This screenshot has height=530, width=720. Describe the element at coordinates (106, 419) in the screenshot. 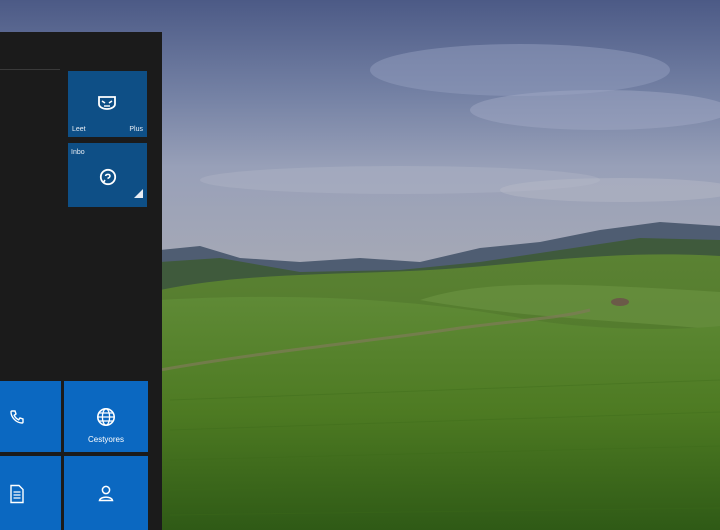

I see `globe-icon` at that location.